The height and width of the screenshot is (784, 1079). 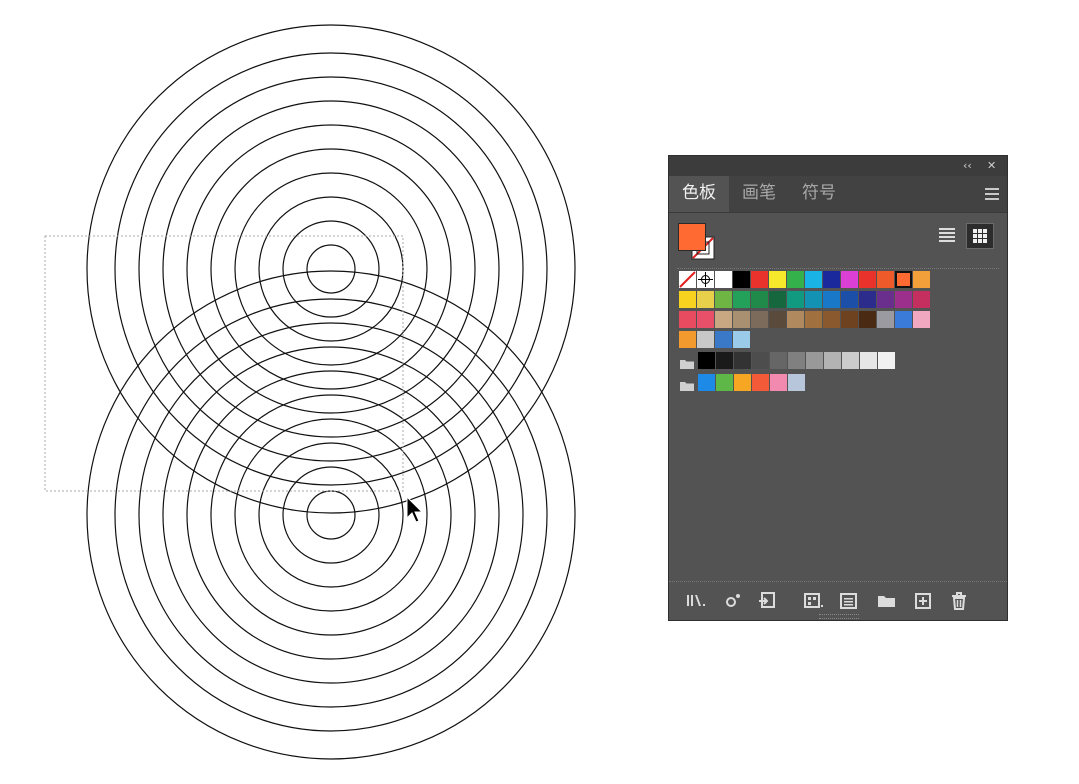 What do you see at coordinates (705, 279) in the screenshot?
I see `swatch-registration` at bounding box center [705, 279].